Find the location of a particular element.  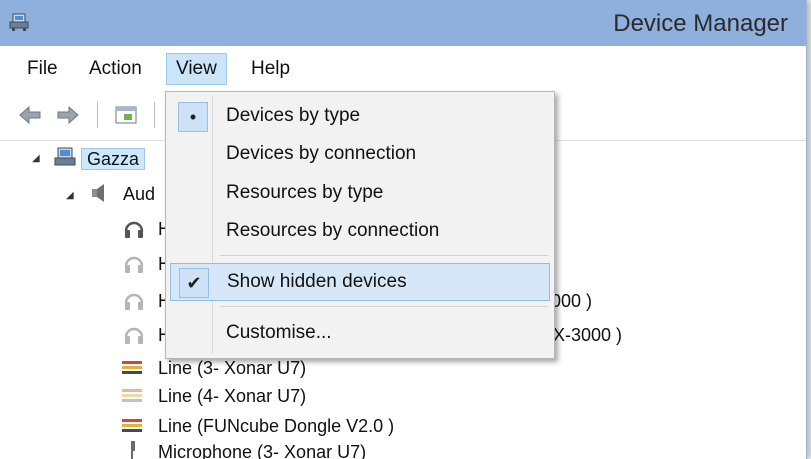

tree-root: Gazza is located at coordinates (113, 159).